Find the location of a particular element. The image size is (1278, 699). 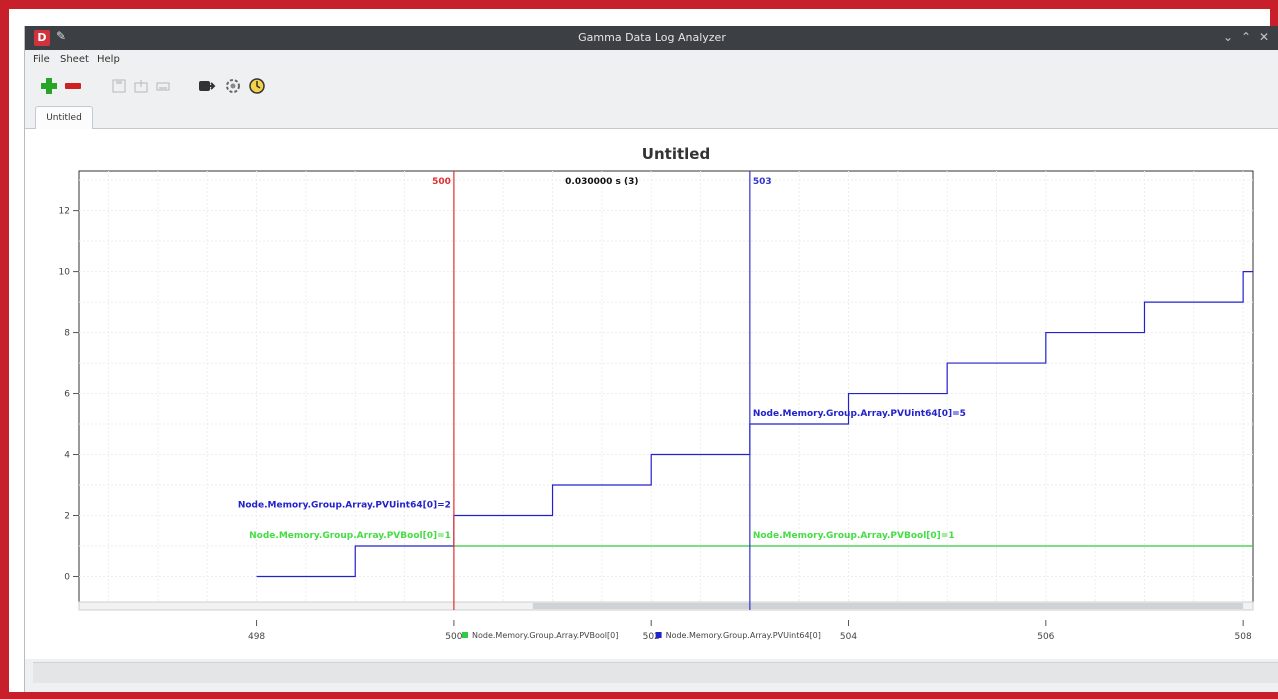

cursor-delta-label: 0.030000 s (3) is located at coordinates (601, 182).